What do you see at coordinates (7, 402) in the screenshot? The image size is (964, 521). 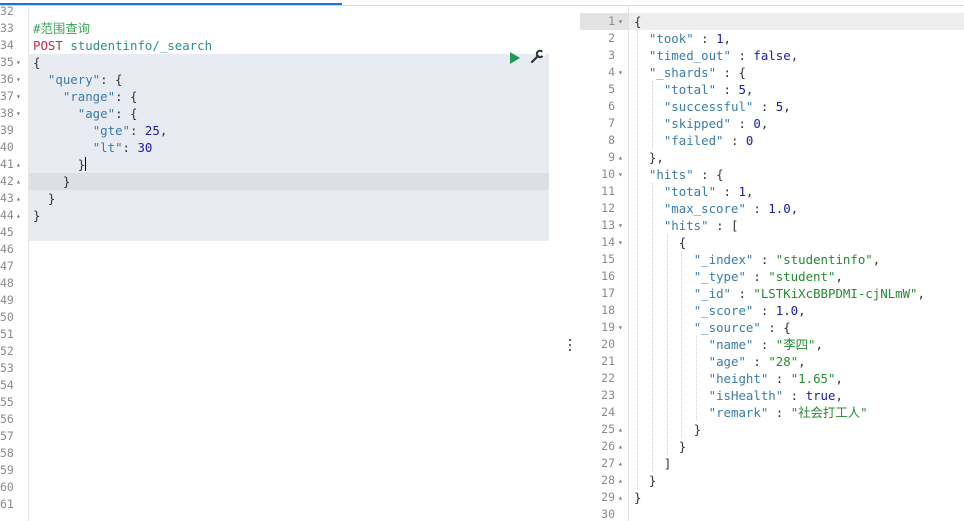 I see `line-number: 55` at bounding box center [7, 402].